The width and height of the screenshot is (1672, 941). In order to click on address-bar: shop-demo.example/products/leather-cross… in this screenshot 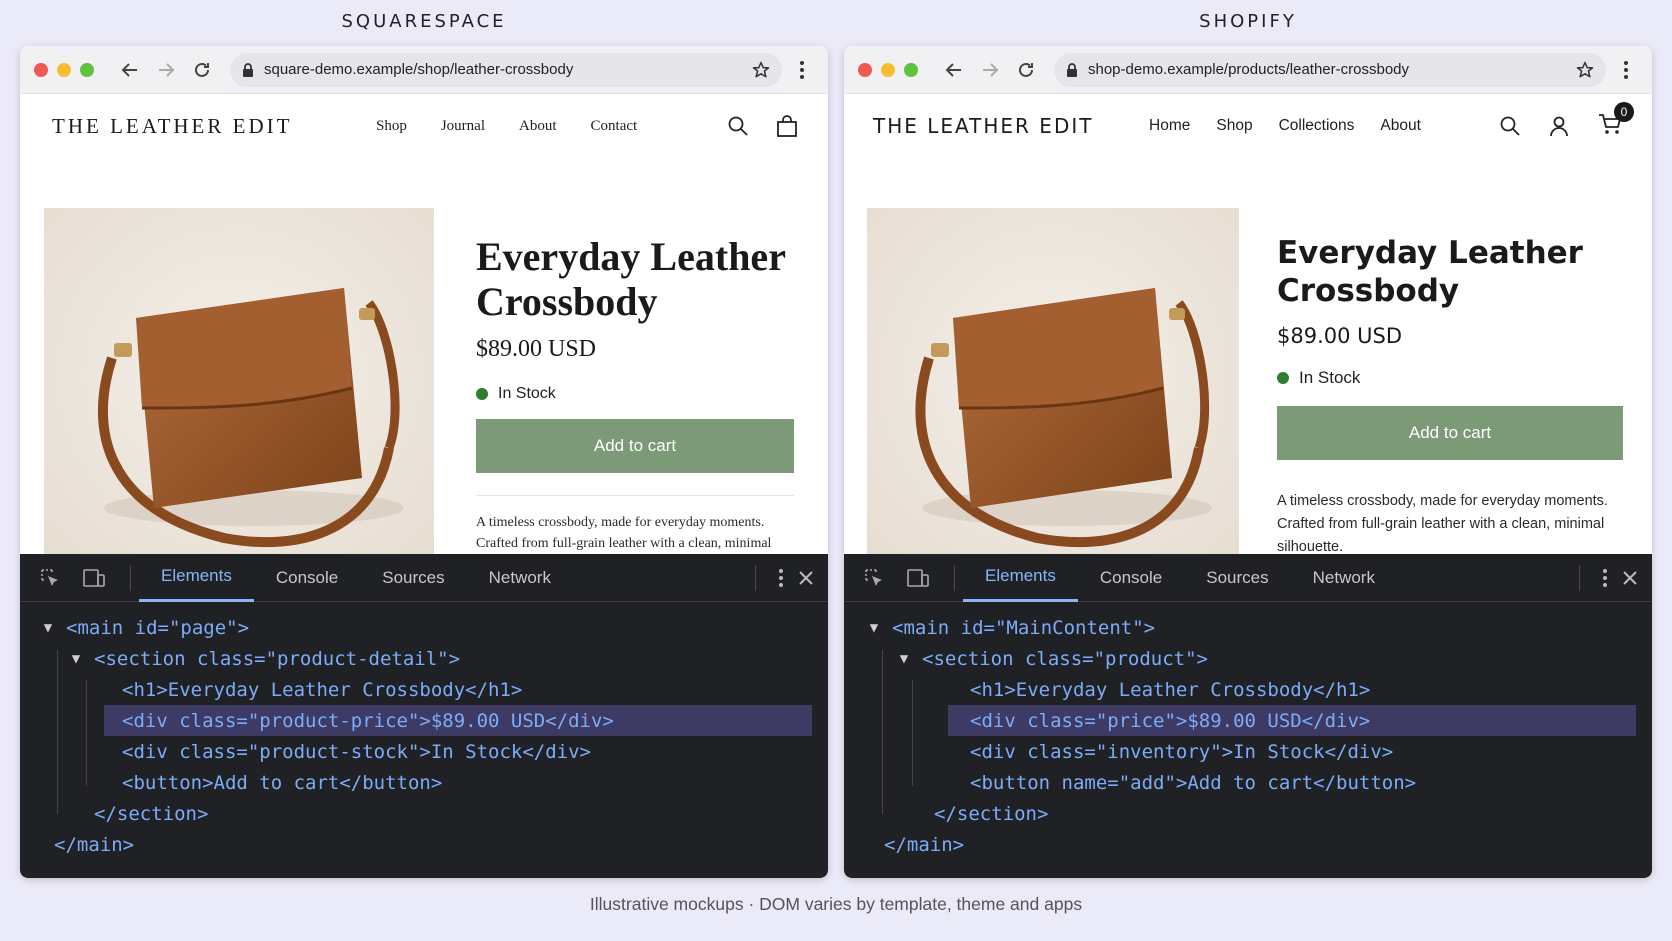, I will do `click(1330, 69)`.